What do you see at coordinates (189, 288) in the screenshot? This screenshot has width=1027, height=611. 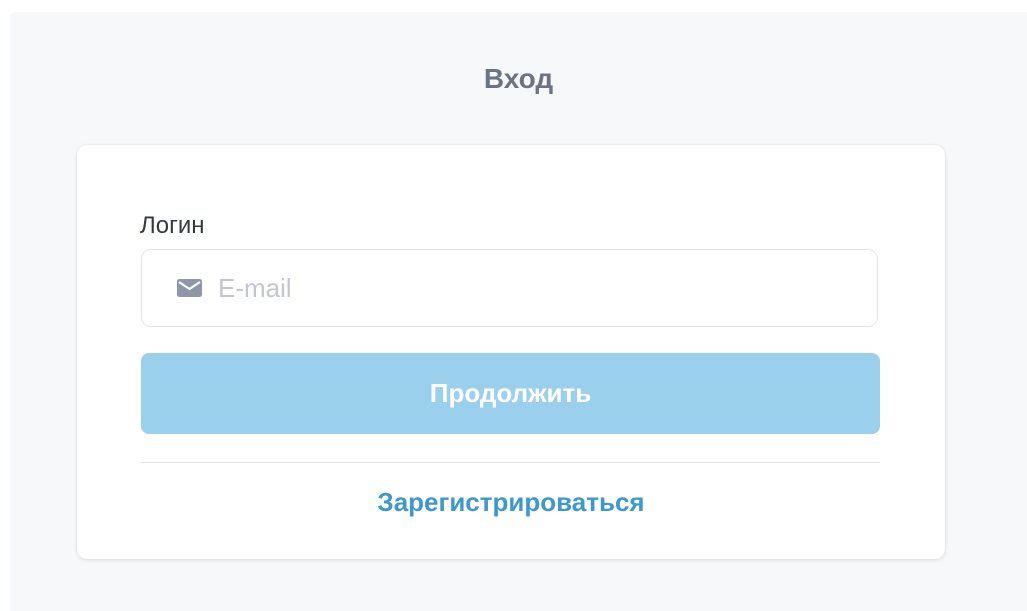 I see `mail-icon` at bounding box center [189, 288].